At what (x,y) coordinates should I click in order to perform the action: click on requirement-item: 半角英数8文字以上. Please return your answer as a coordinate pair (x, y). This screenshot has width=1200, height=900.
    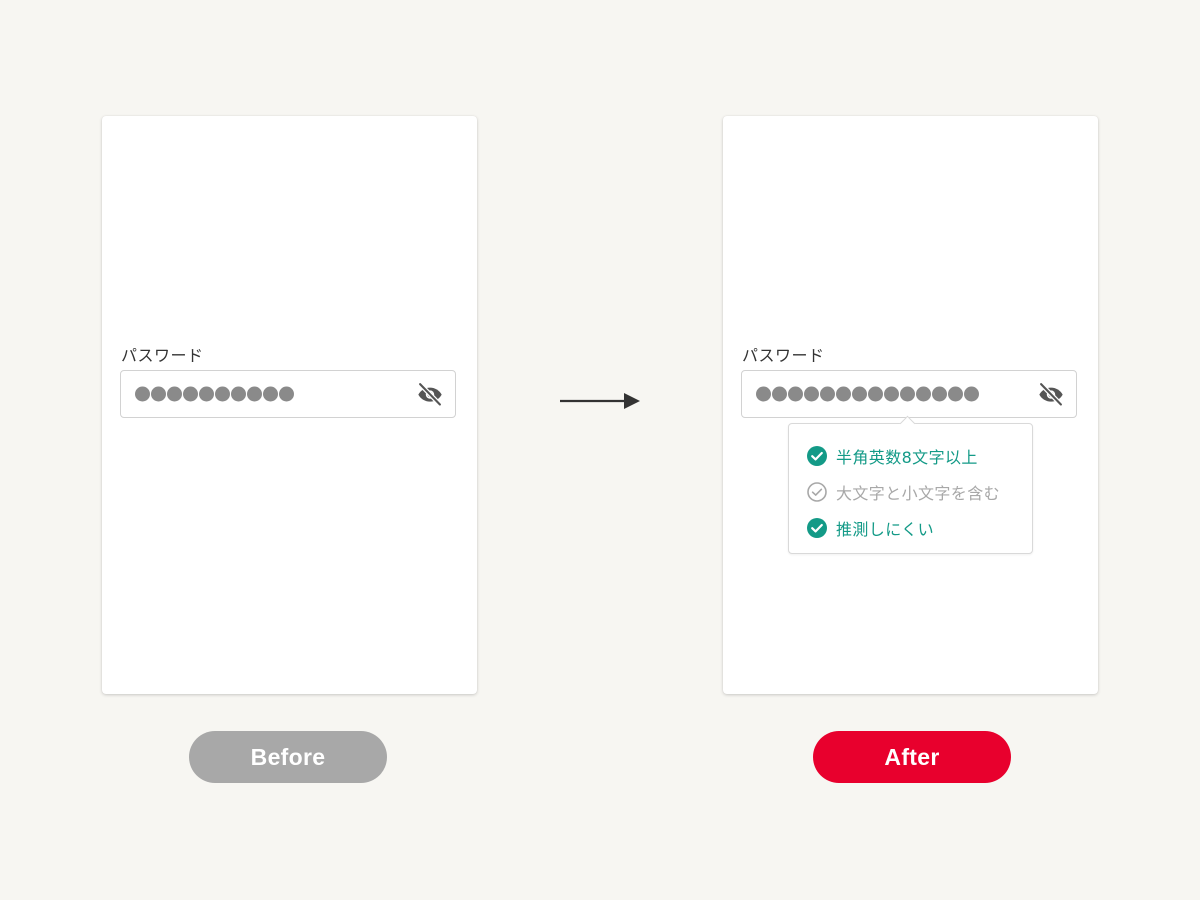
    Looking at the image, I should click on (919, 456).